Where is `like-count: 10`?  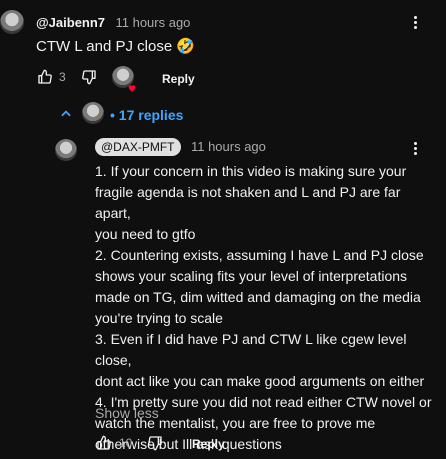 like-count: 10 is located at coordinates (126, 443).